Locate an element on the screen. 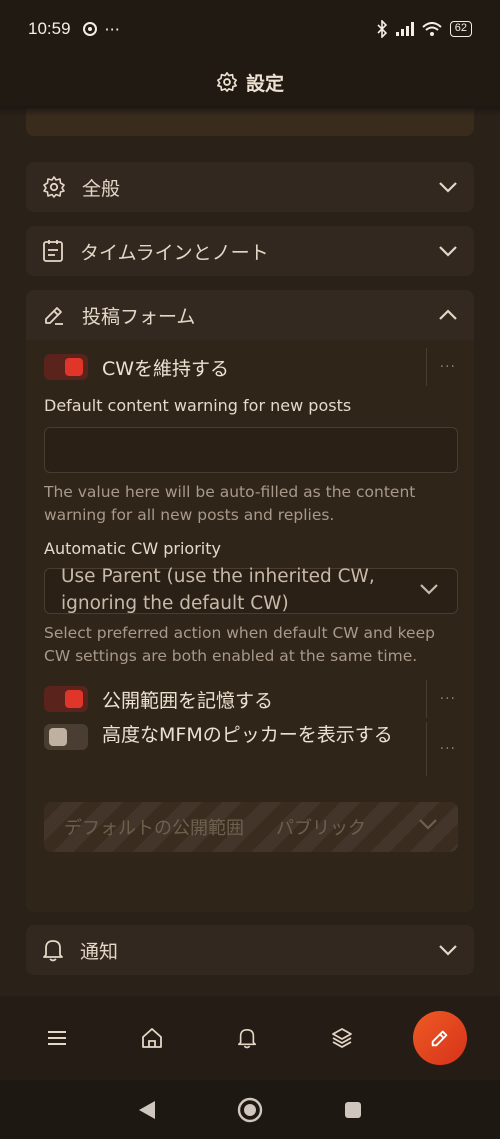  section-notifications-label: 通知 is located at coordinates (99, 951).